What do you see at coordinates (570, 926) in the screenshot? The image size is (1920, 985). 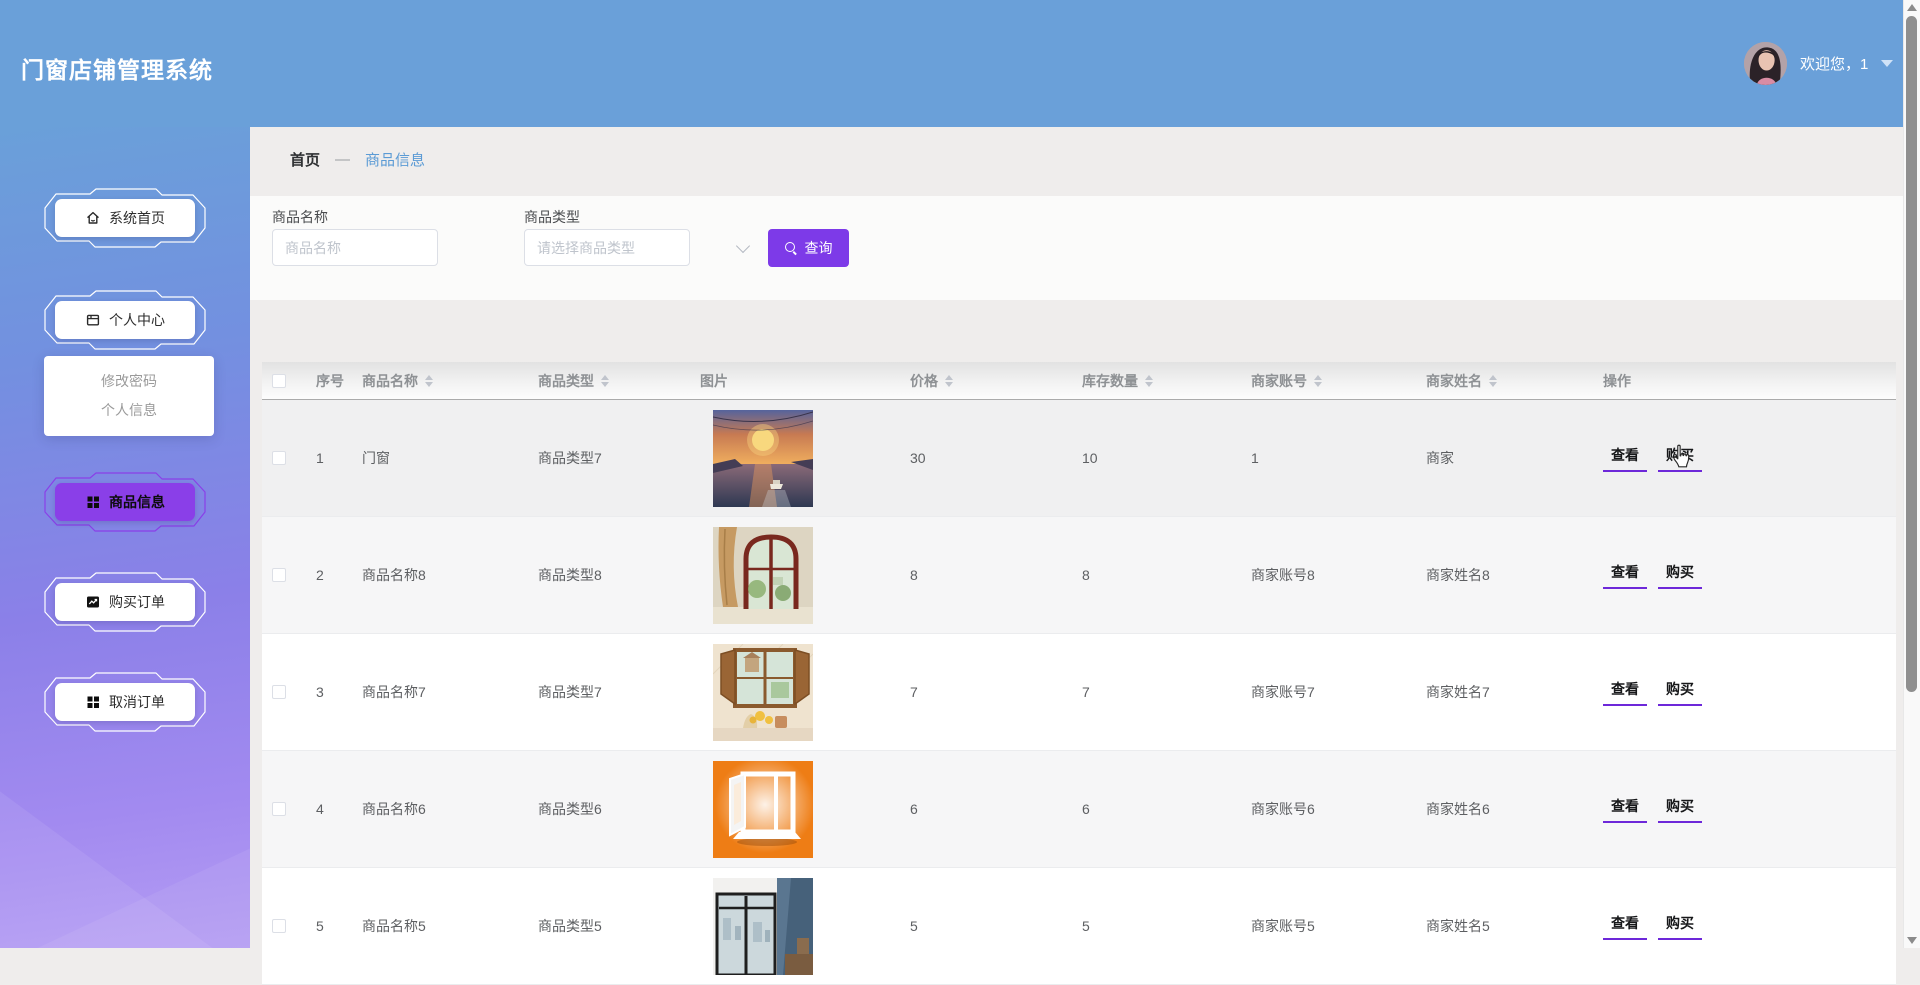 I see `cell-product-type: 商品类型5` at bounding box center [570, 926].